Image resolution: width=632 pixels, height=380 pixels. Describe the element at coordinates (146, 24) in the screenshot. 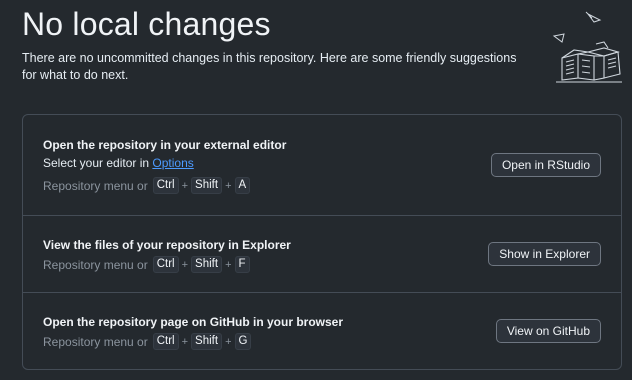

I see `page-title: No local changes` at that location.